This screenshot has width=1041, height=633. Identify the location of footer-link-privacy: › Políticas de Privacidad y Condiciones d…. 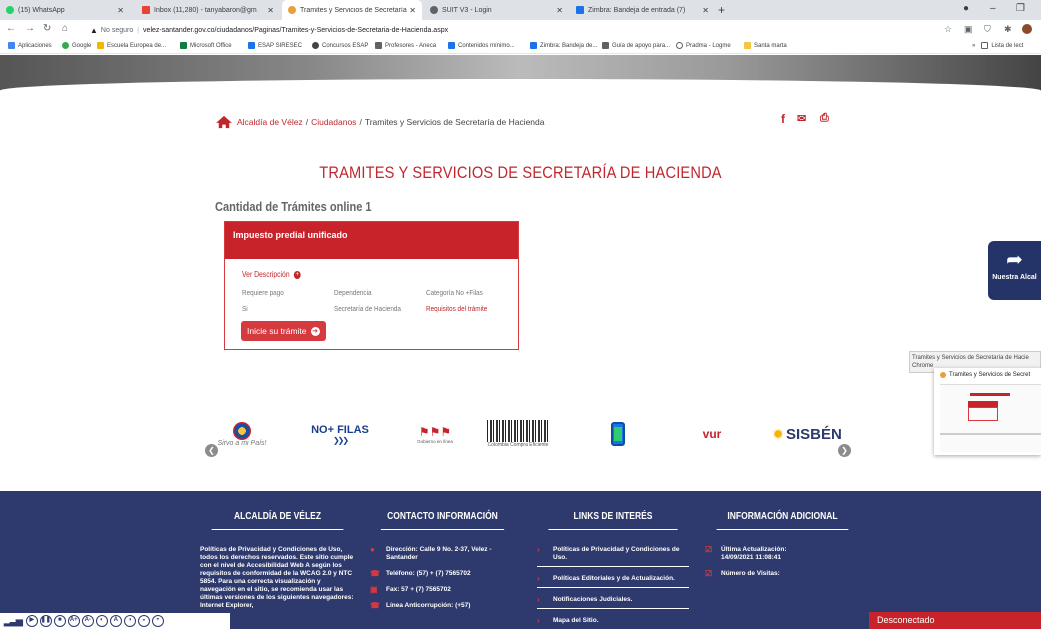
(613, 556).